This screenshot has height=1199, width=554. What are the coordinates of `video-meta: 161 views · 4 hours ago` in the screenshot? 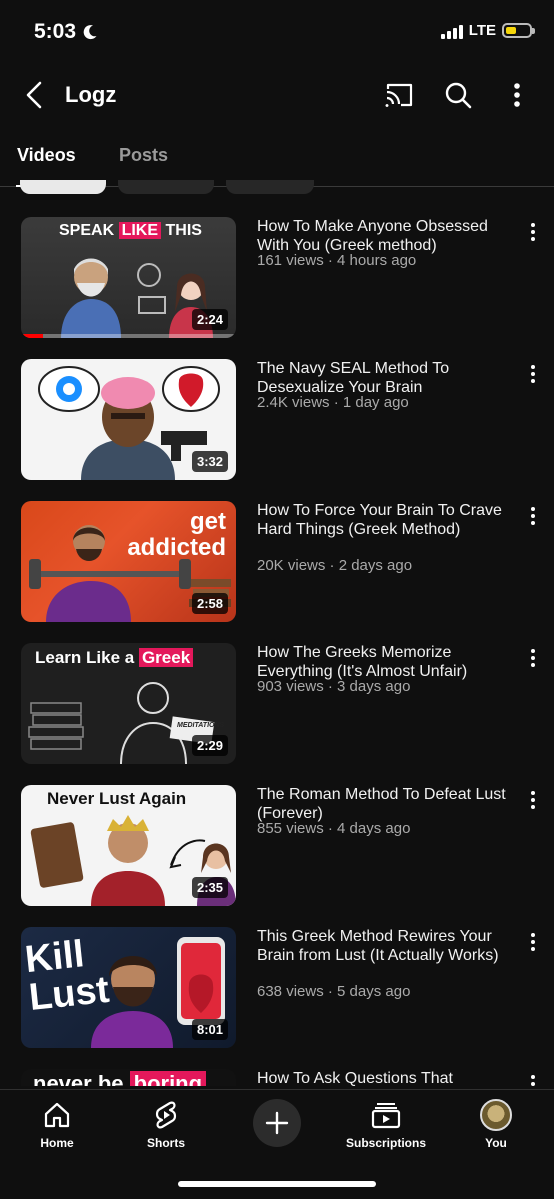 It's located at (337, 260).